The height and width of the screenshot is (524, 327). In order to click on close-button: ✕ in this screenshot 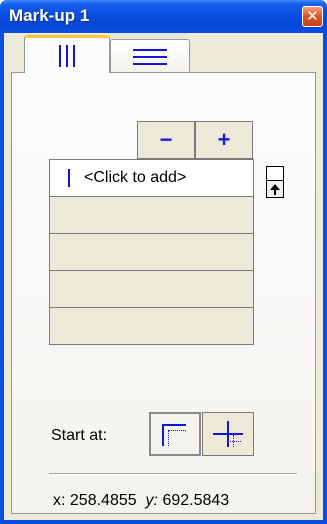, I will do `click(312, 16)`.